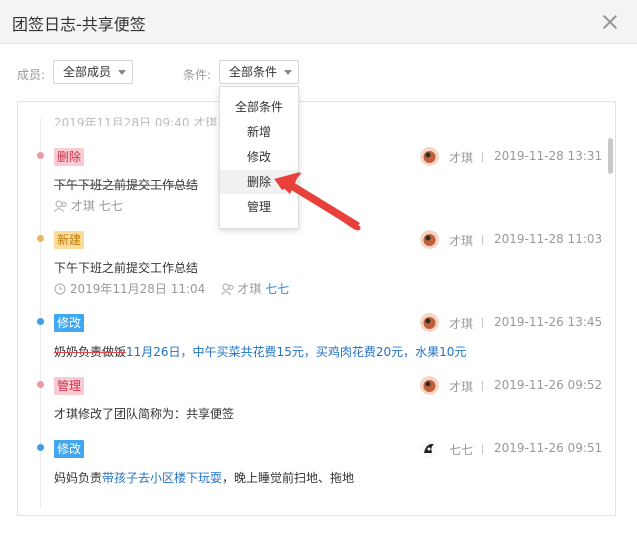 The image size is (637, 549). I want to click on condition-select: 全部条件, so click(259, 72).